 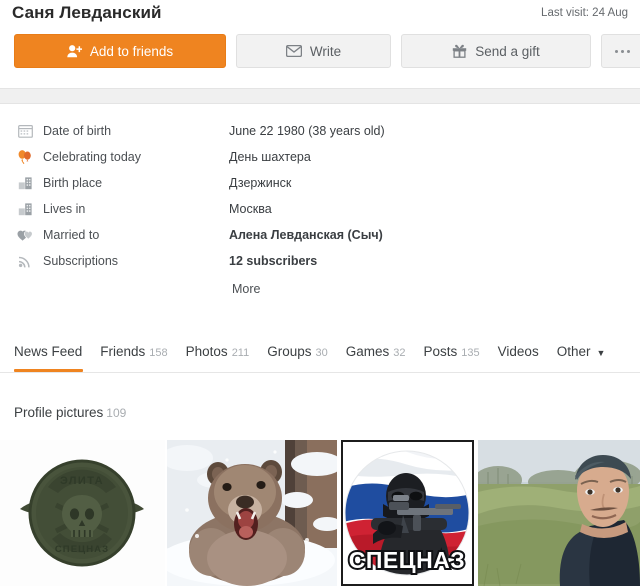 I want to click on tab-videos: Videos, so click(x=518, y=352).